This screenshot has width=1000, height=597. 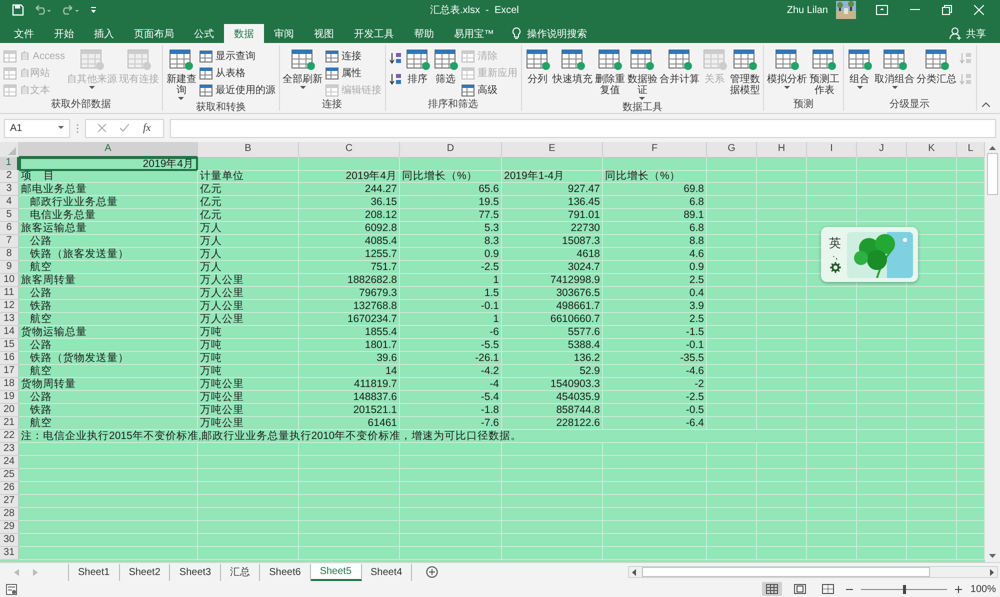 I want to click on column-header: E, so click(x=552, y=150).